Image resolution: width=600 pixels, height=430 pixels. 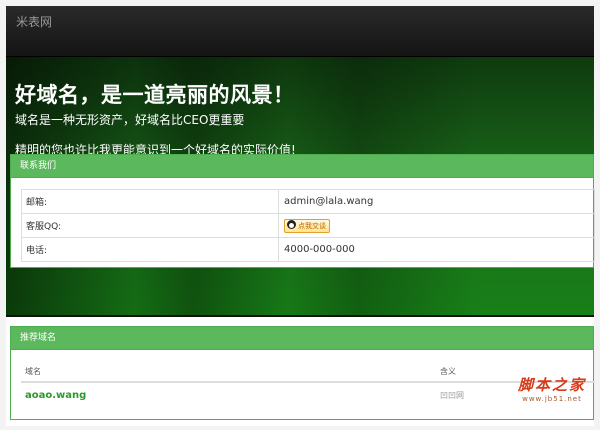 What do you see at coordinates (436, 201) in the screenshot?
I see `email-value: admin@lala.wang` at bounding box center [436, 201].